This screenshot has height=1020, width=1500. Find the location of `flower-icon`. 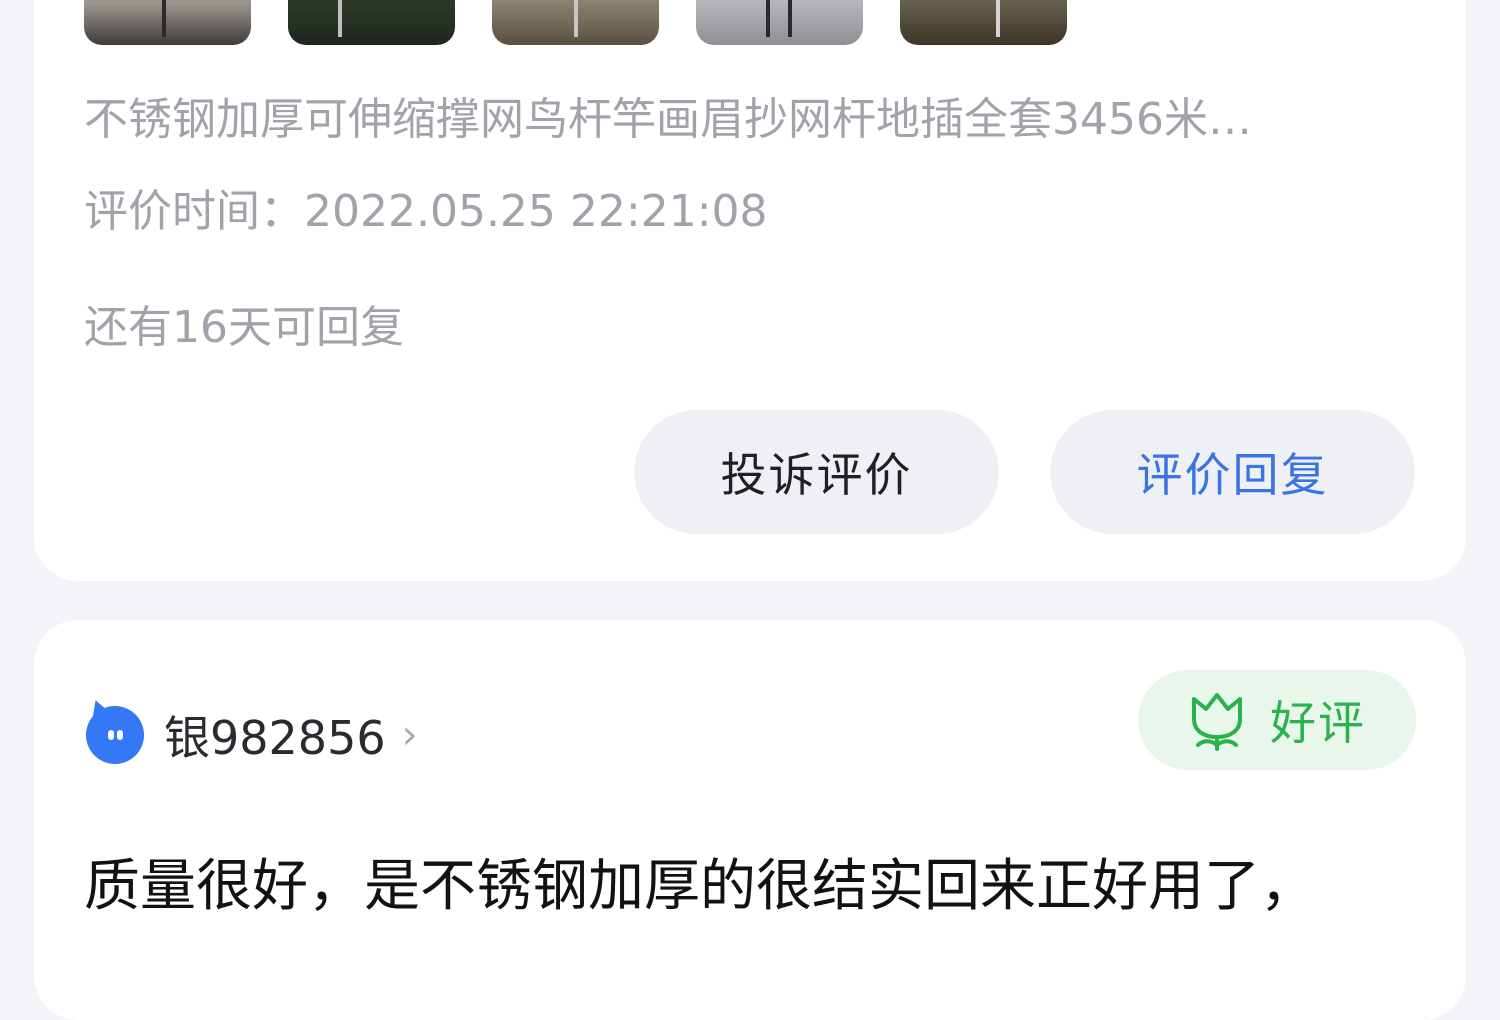

flower-icon is located at coordinates (1217, 722).